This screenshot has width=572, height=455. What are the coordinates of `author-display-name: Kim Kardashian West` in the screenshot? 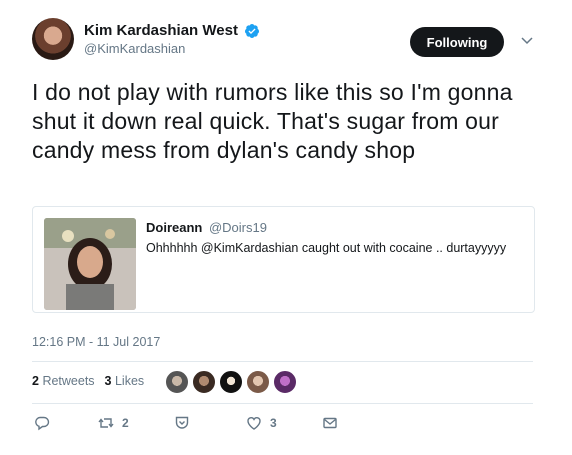 It's located at (161, 30).